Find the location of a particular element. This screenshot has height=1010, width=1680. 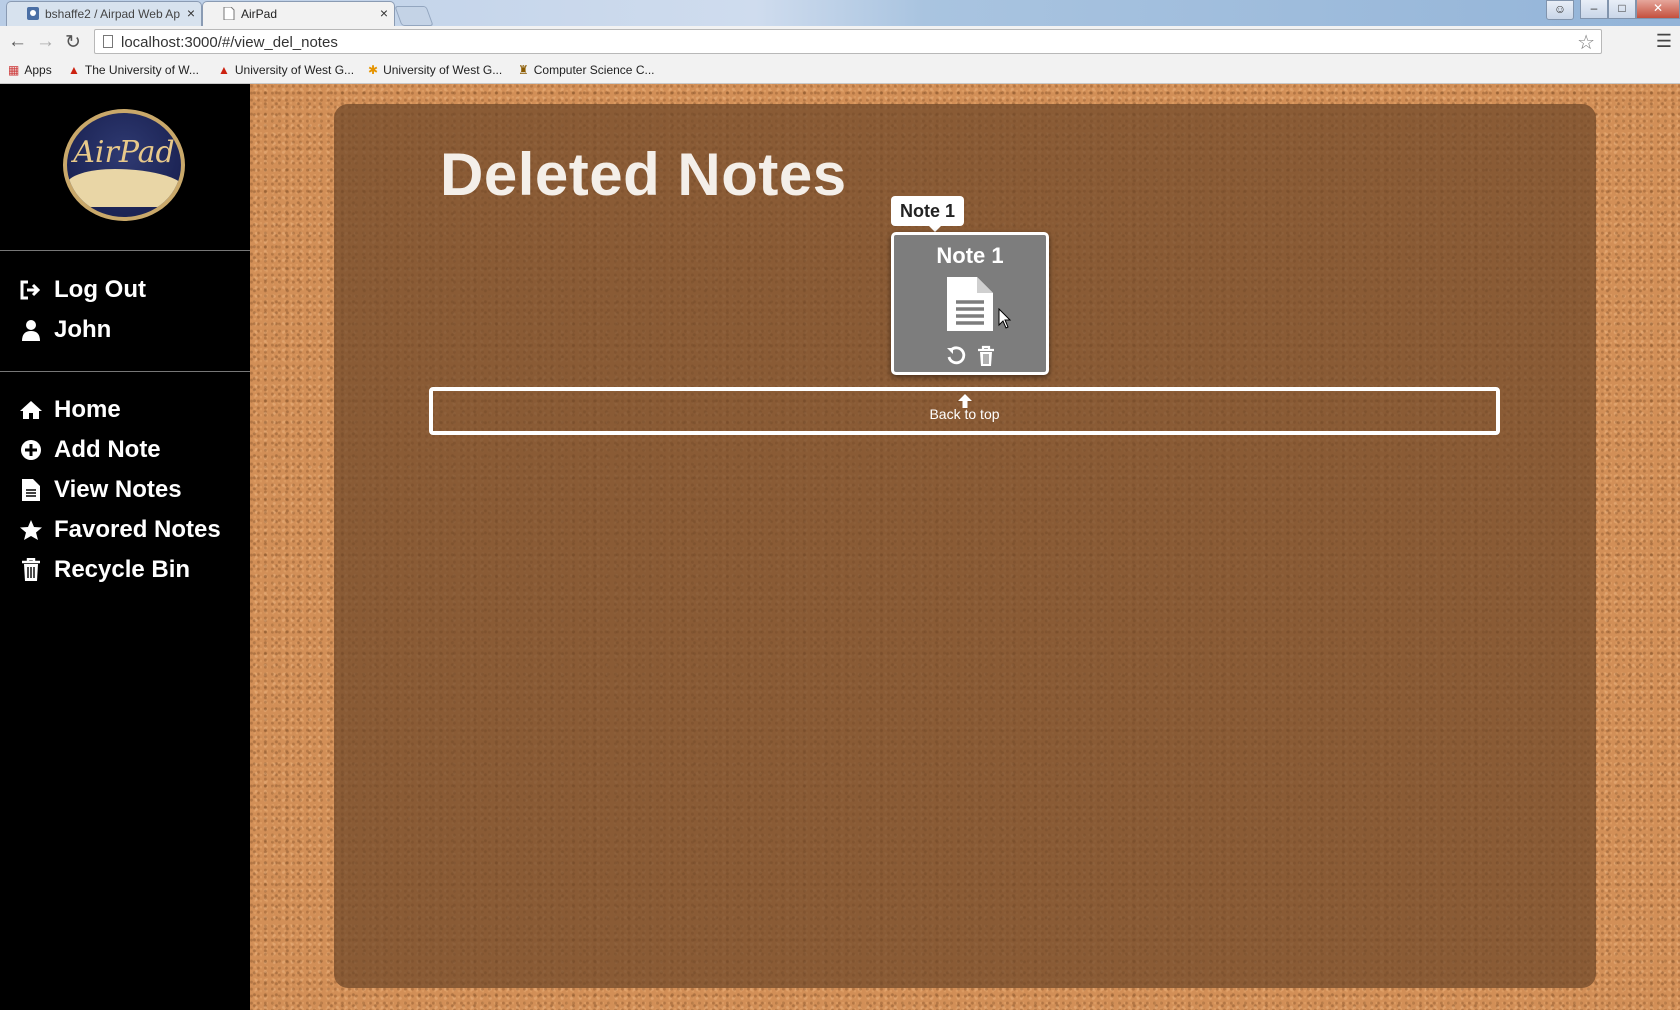

reload-icon: ↻ is located at coordinates (73, 42).